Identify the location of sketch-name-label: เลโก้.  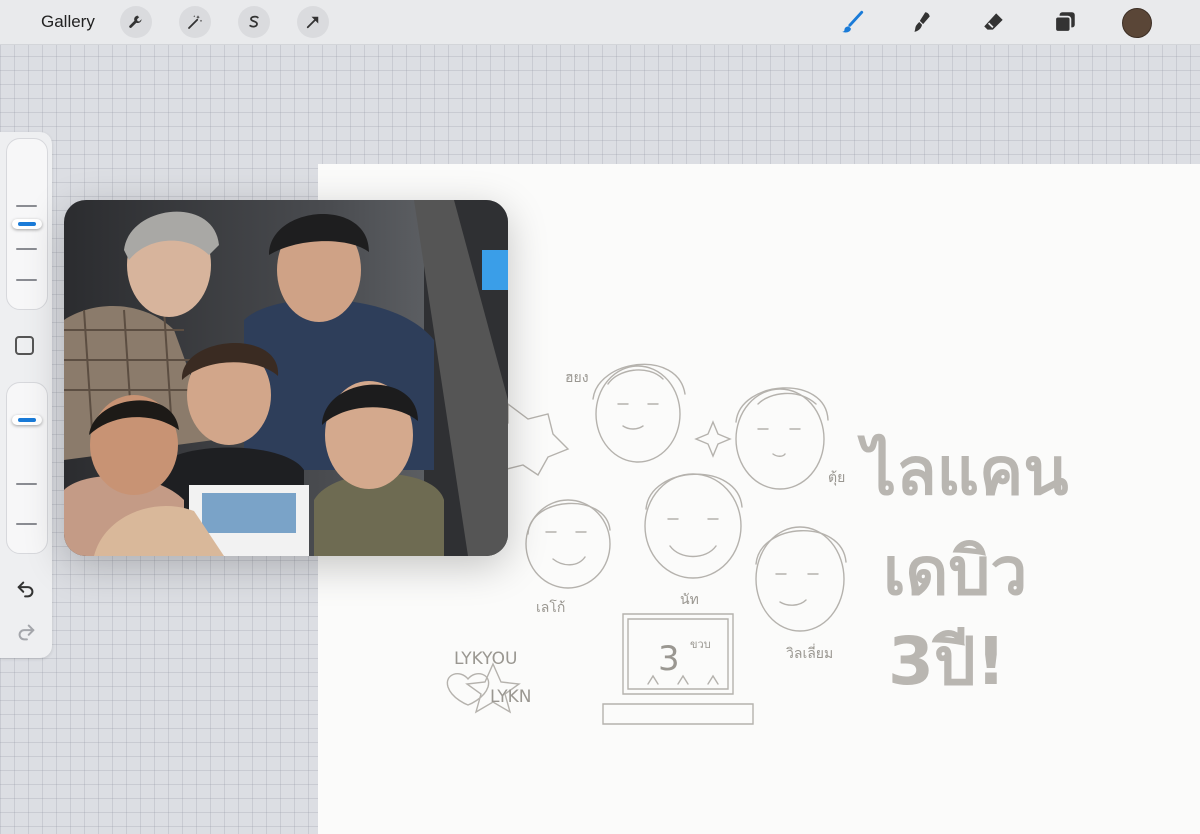
(550, 607).